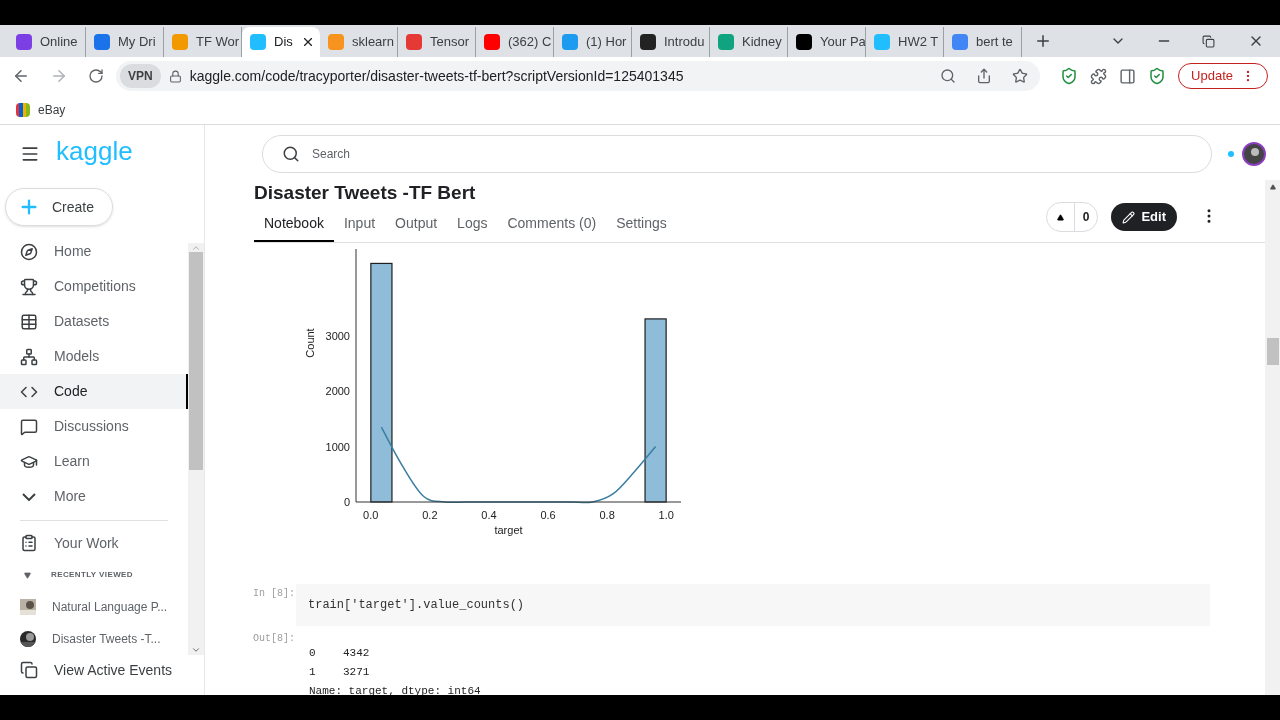  What do you see at coordinates (94, 391) in the screenshot?
I see `nav-item: Code` at bounding box center [94, 391].